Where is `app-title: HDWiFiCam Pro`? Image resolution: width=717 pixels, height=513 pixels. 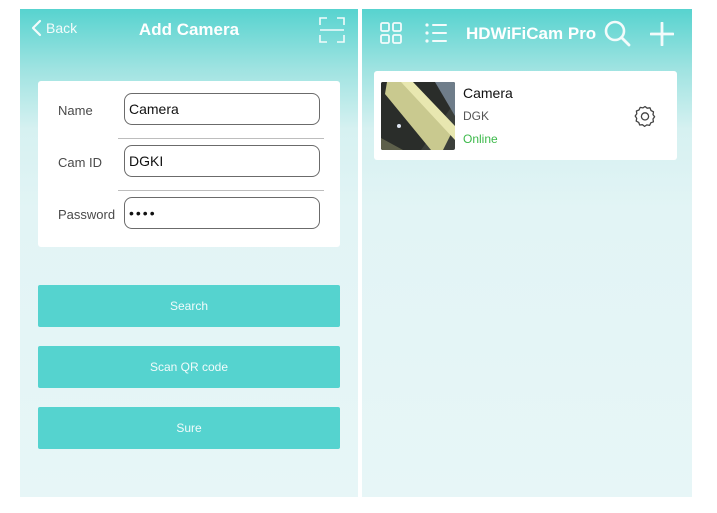 app-title: HDWiFiCam Pro is located at coordinates (531, 33).